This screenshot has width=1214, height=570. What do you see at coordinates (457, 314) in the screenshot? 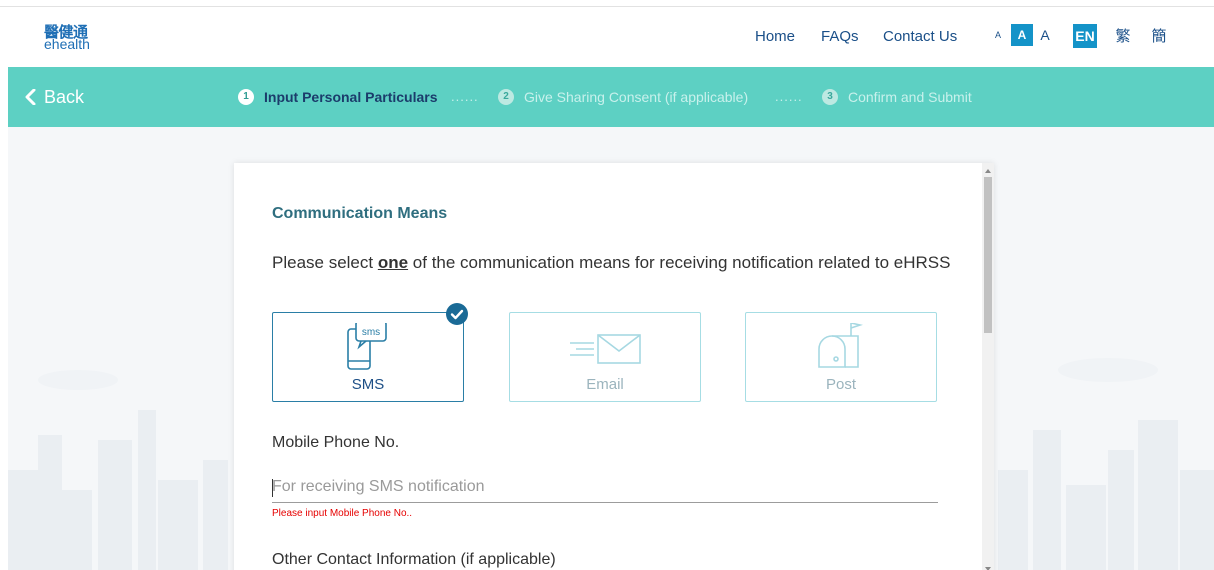
I see `selected-check-icon` at bounding box center [457, 314].